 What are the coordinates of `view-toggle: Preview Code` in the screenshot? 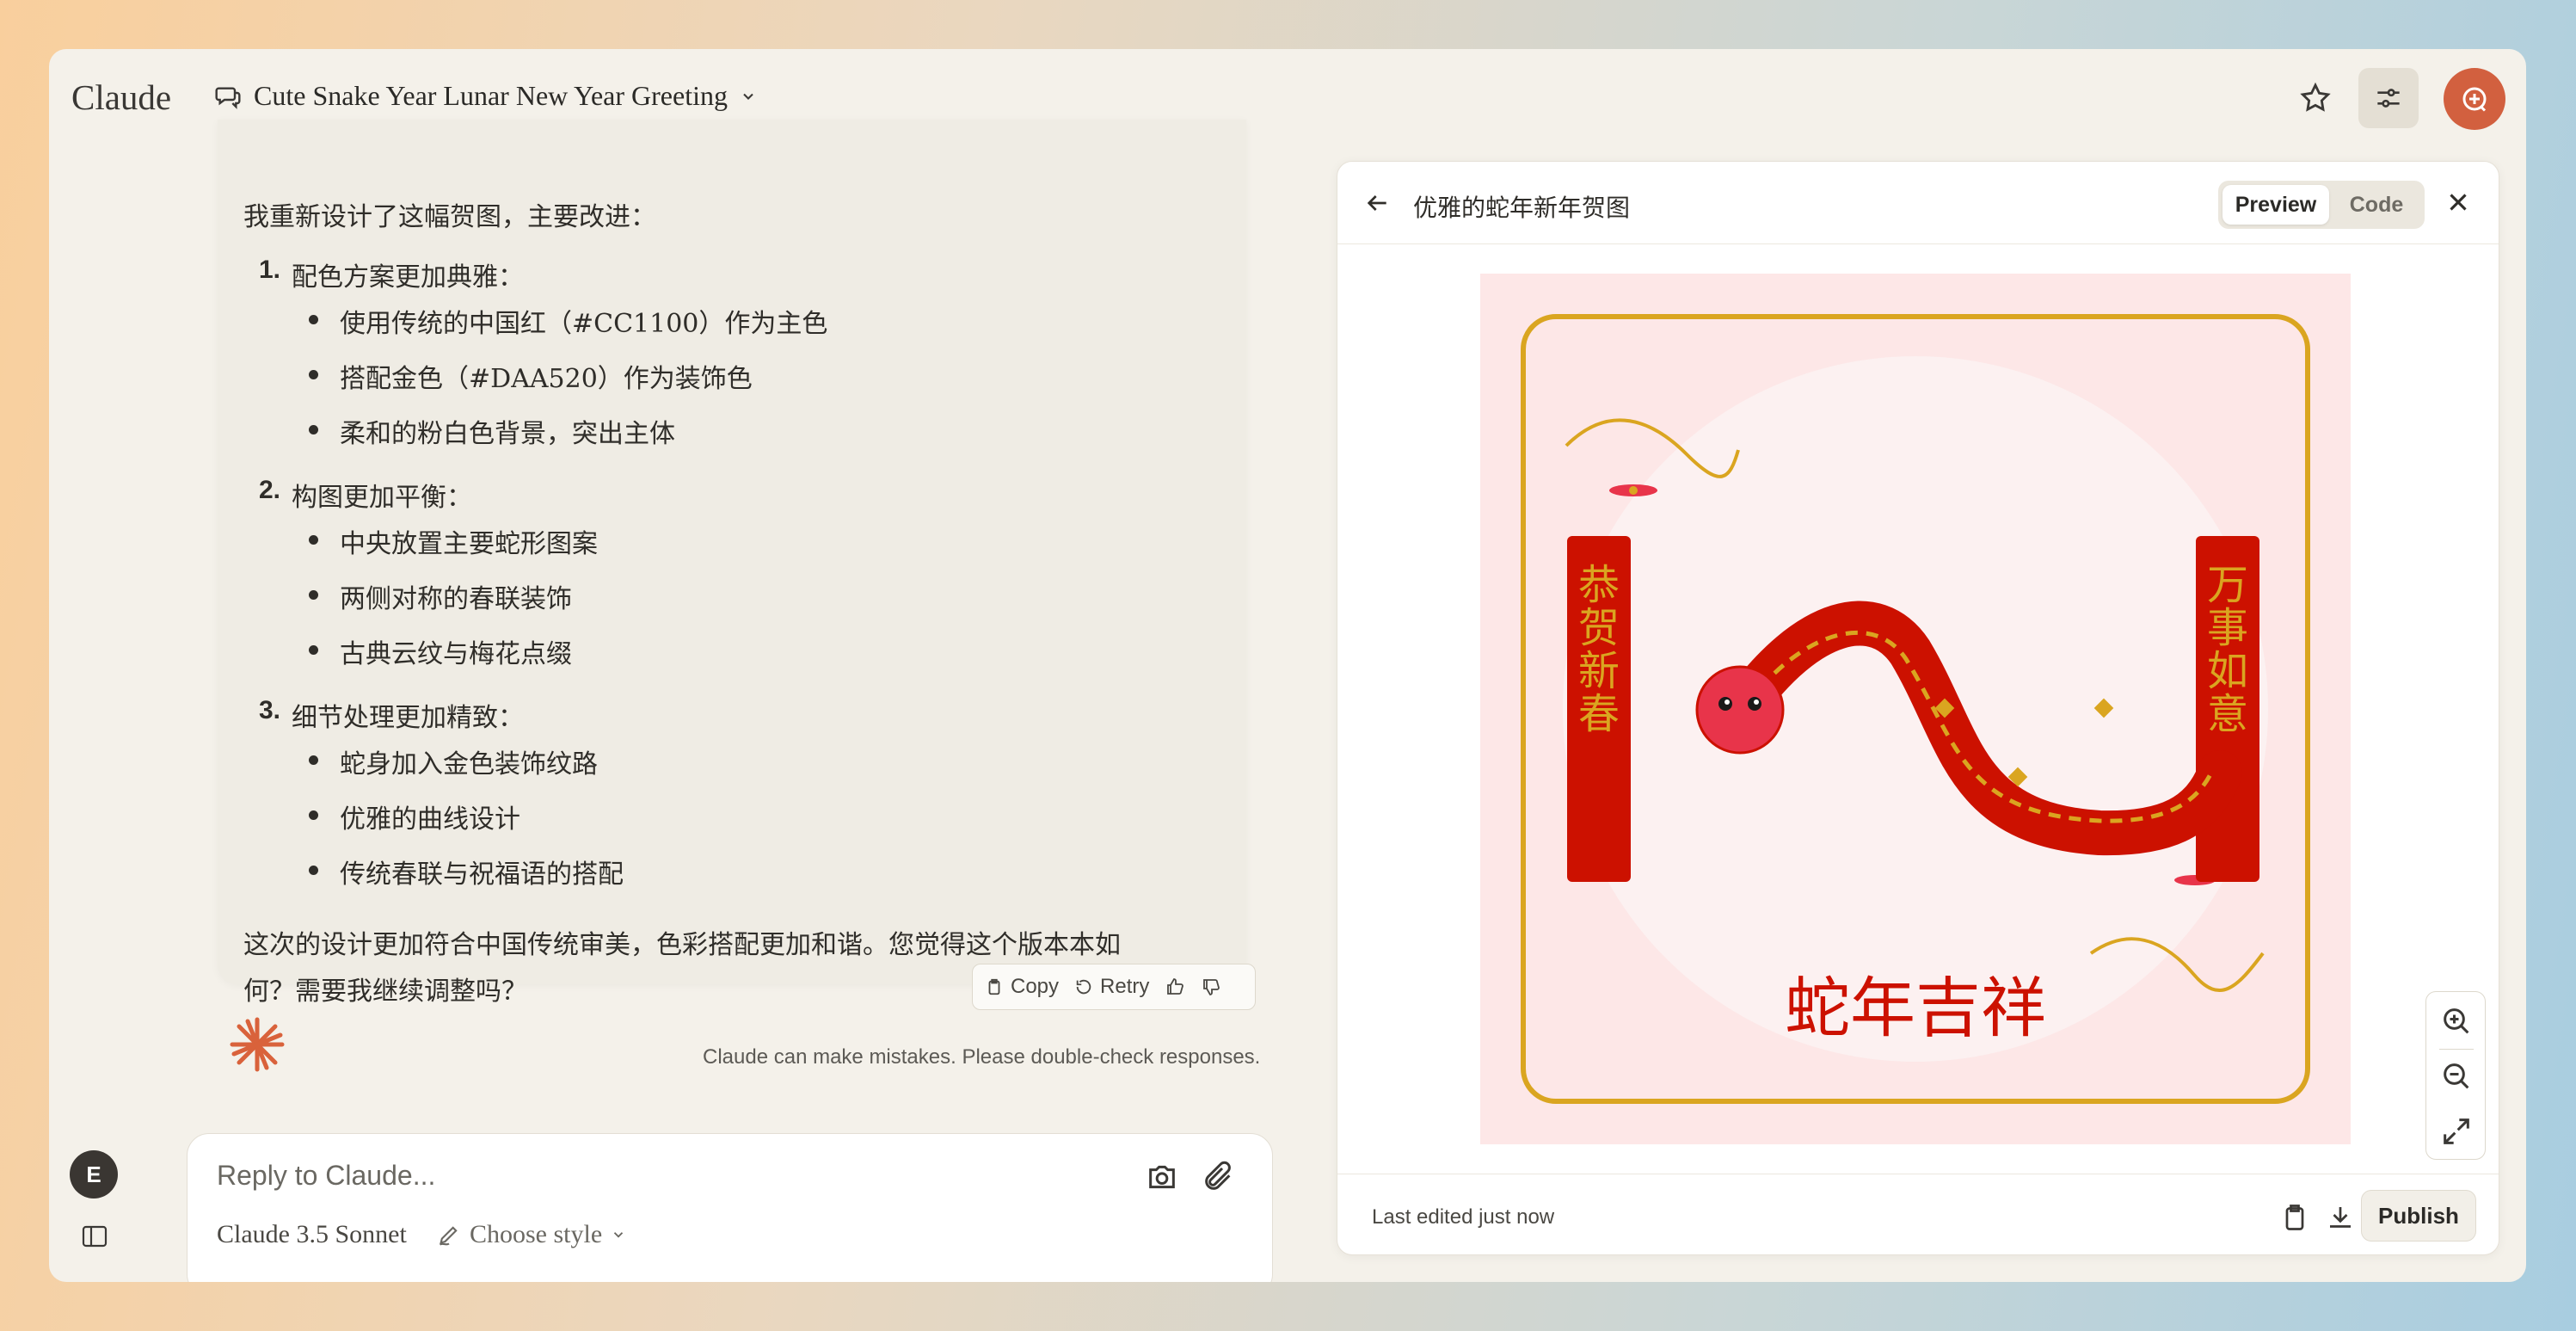 It's located at (2321, 205).